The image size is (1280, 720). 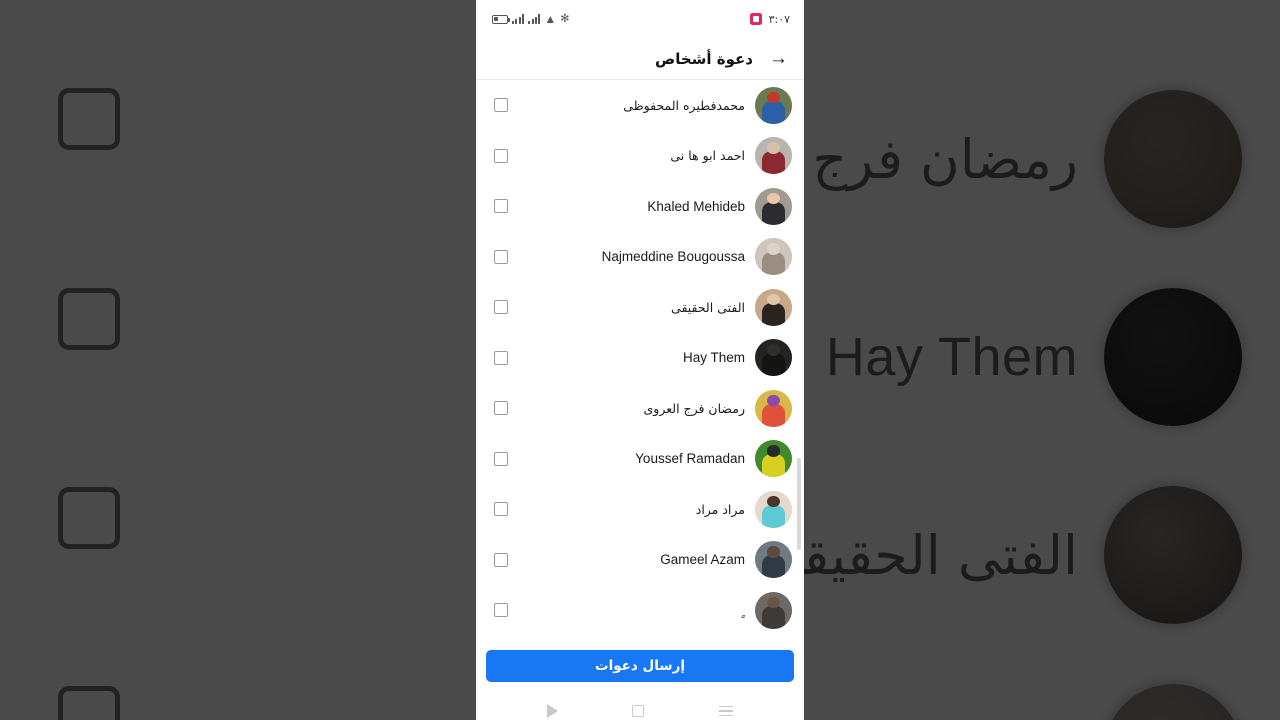 I want to click on contact-row: محمدفطيره المحفوظى, so click(x=640, y=105).